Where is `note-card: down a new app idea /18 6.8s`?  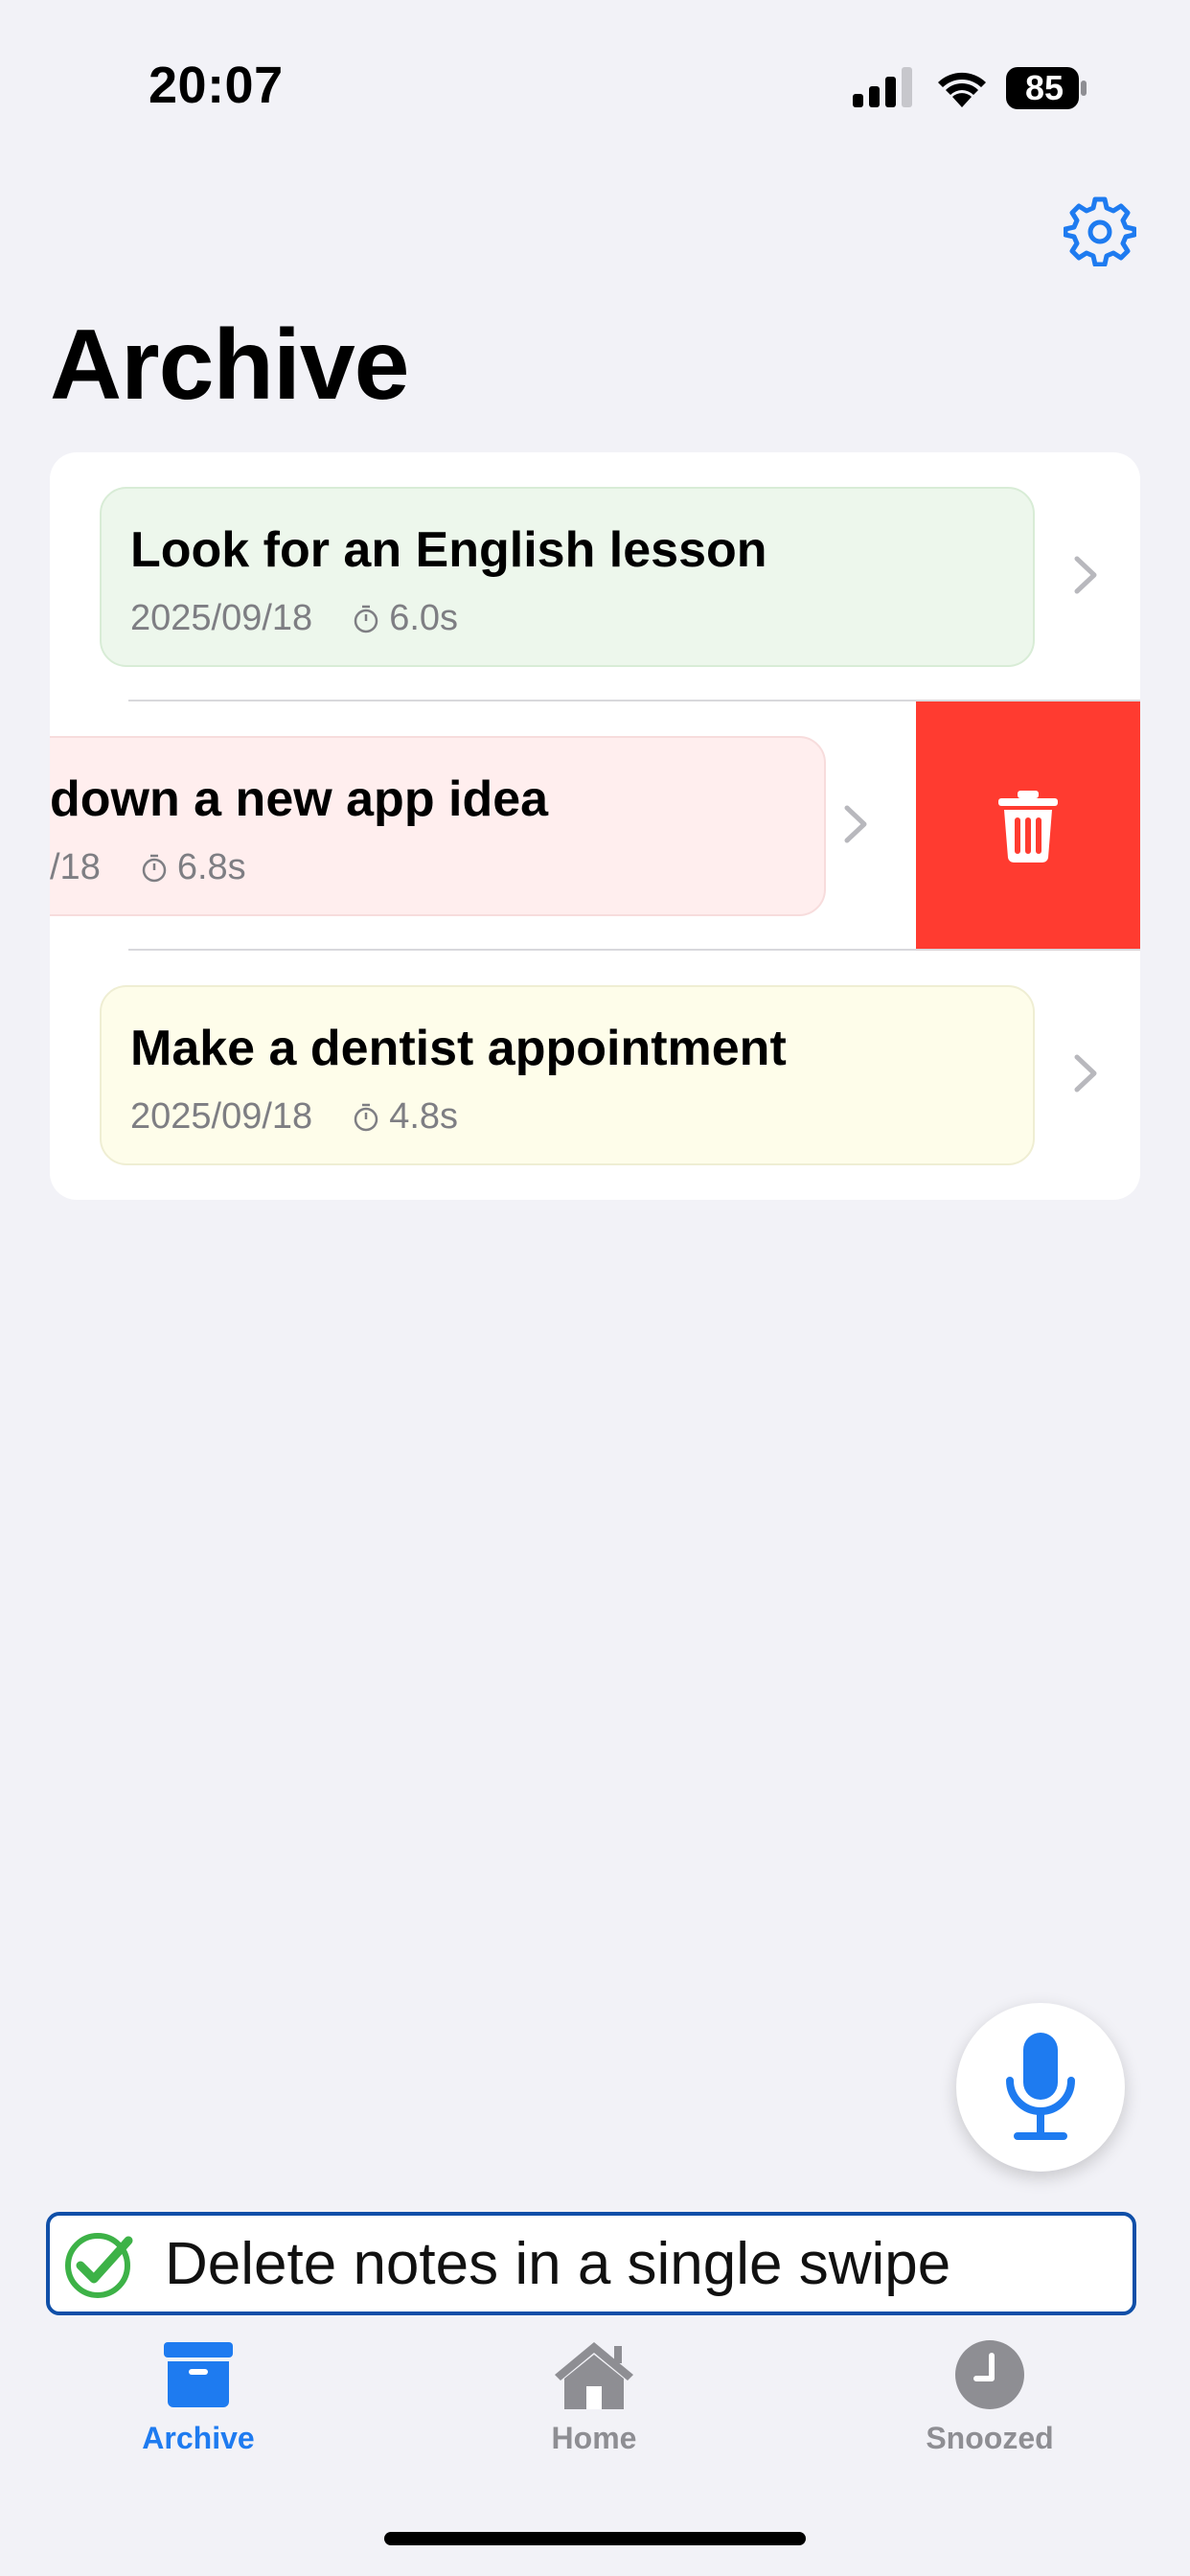
note-card: down a new app idea /18 6.8s is located at coordinates (438, 826).